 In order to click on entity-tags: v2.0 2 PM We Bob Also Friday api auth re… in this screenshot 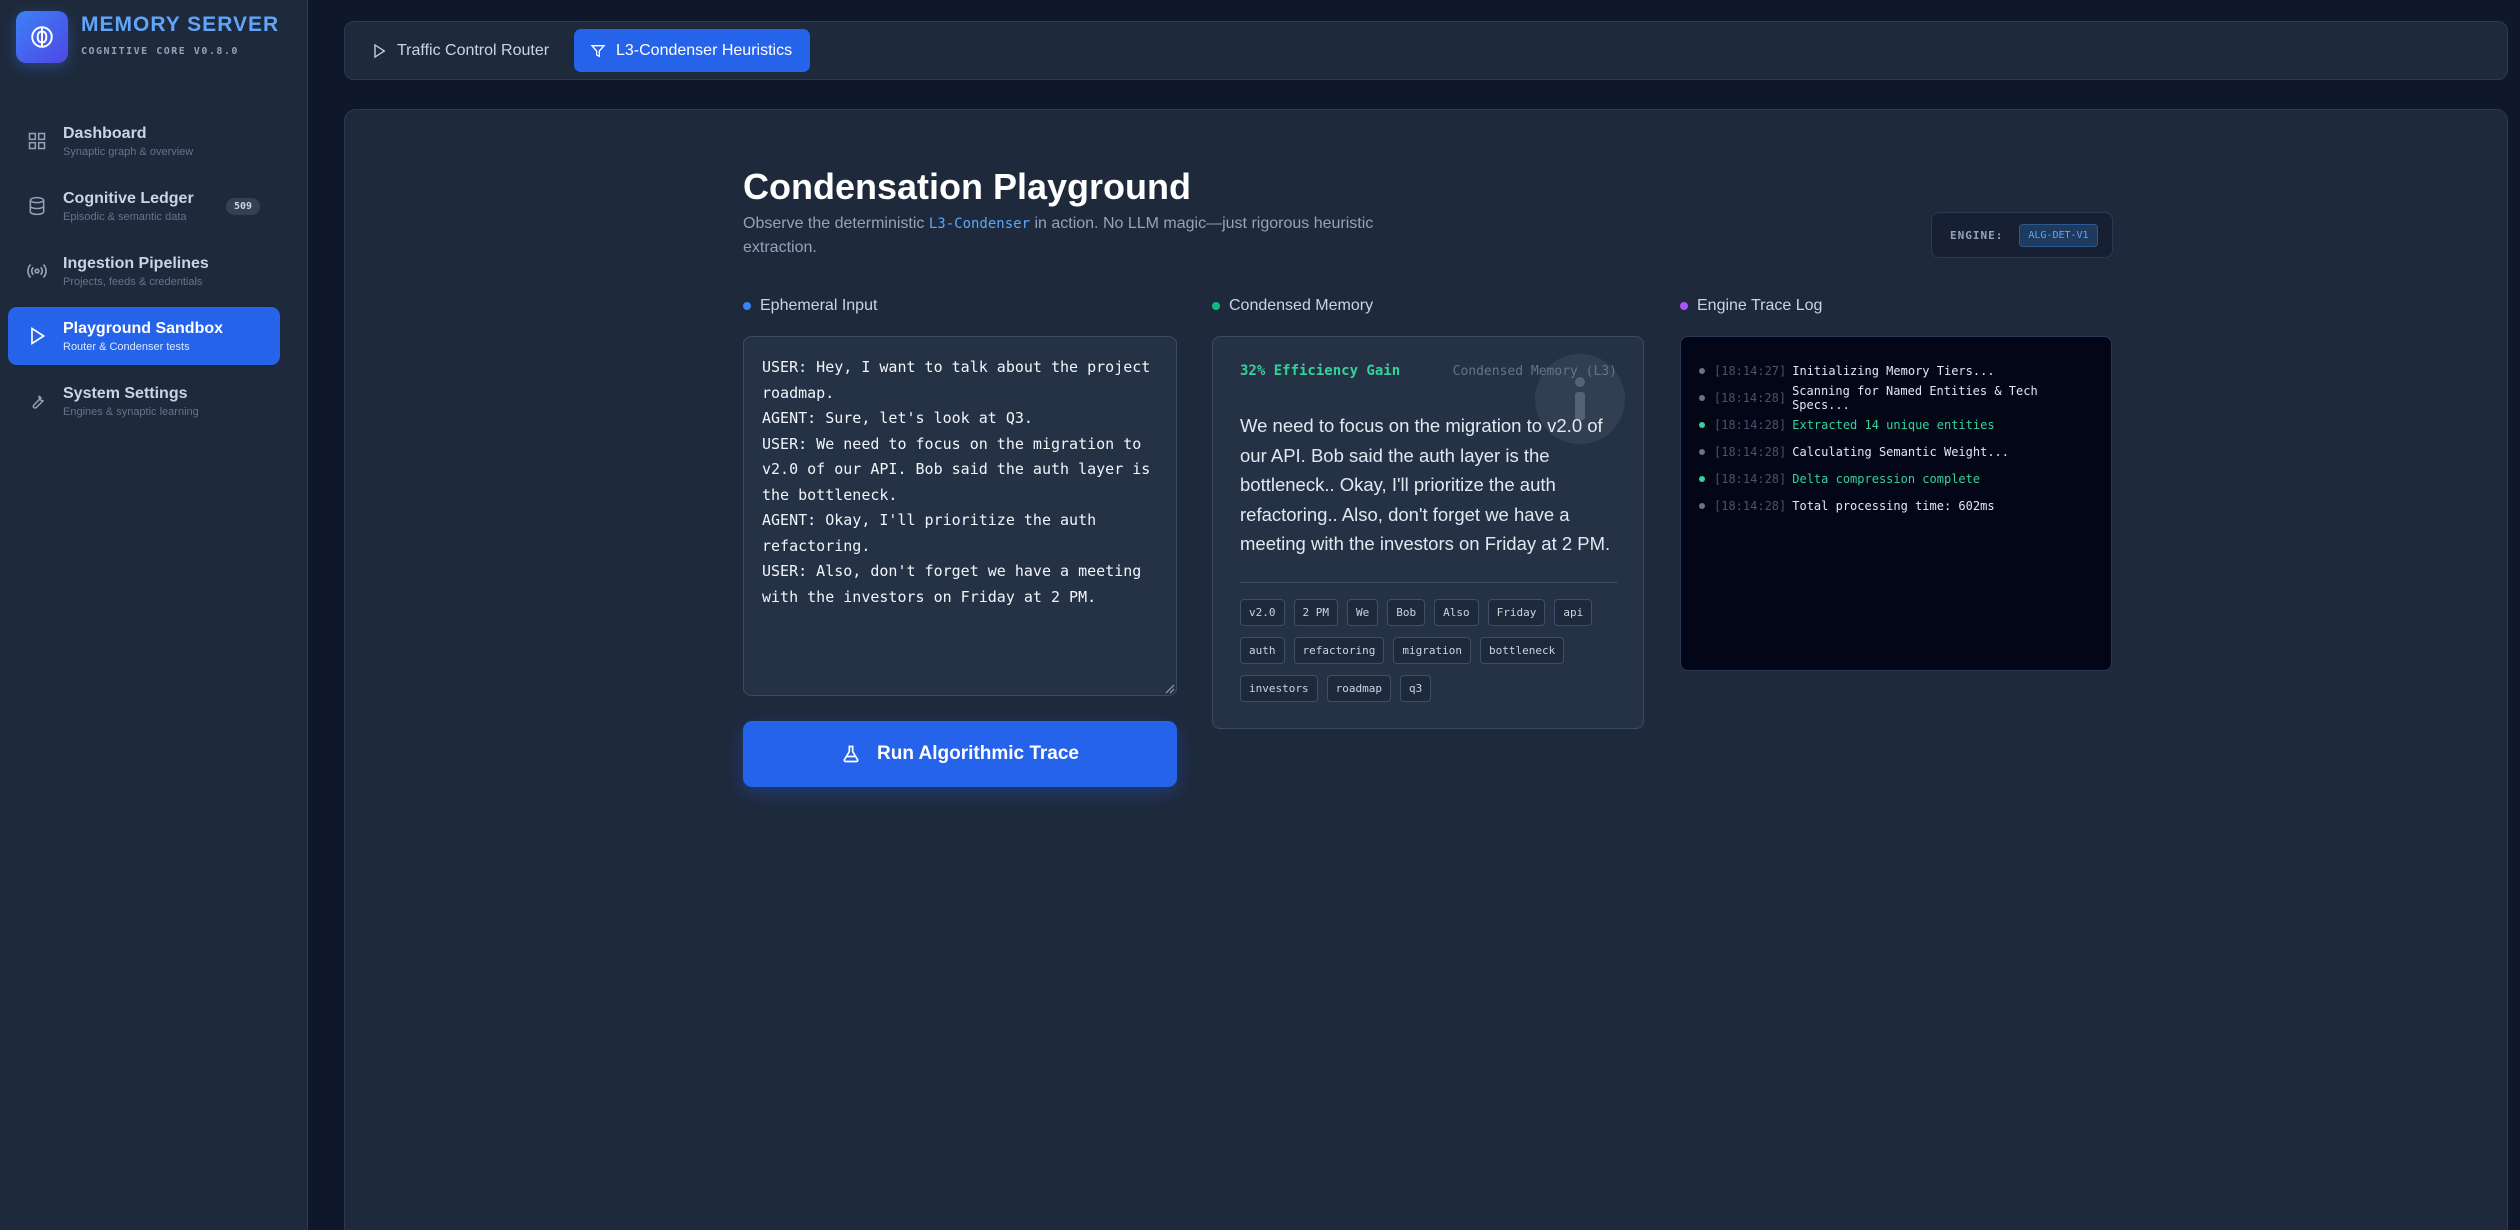, I will do `click(1435, 656)`.